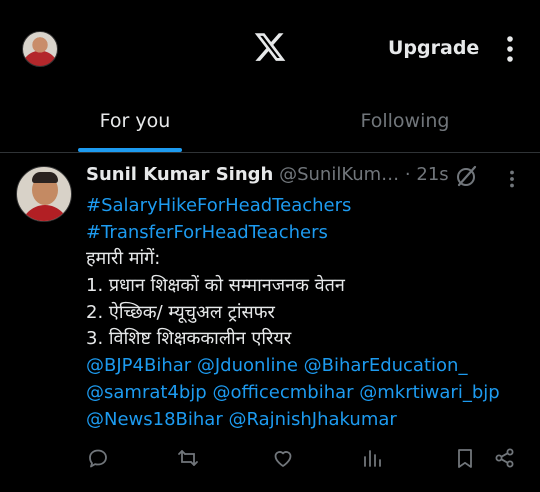 This screenshot has height=492, width=540. What do you see at coordinates (405, 124) in the screenshot?
I see `tab-following: Following` at bounding box center [405, 124].